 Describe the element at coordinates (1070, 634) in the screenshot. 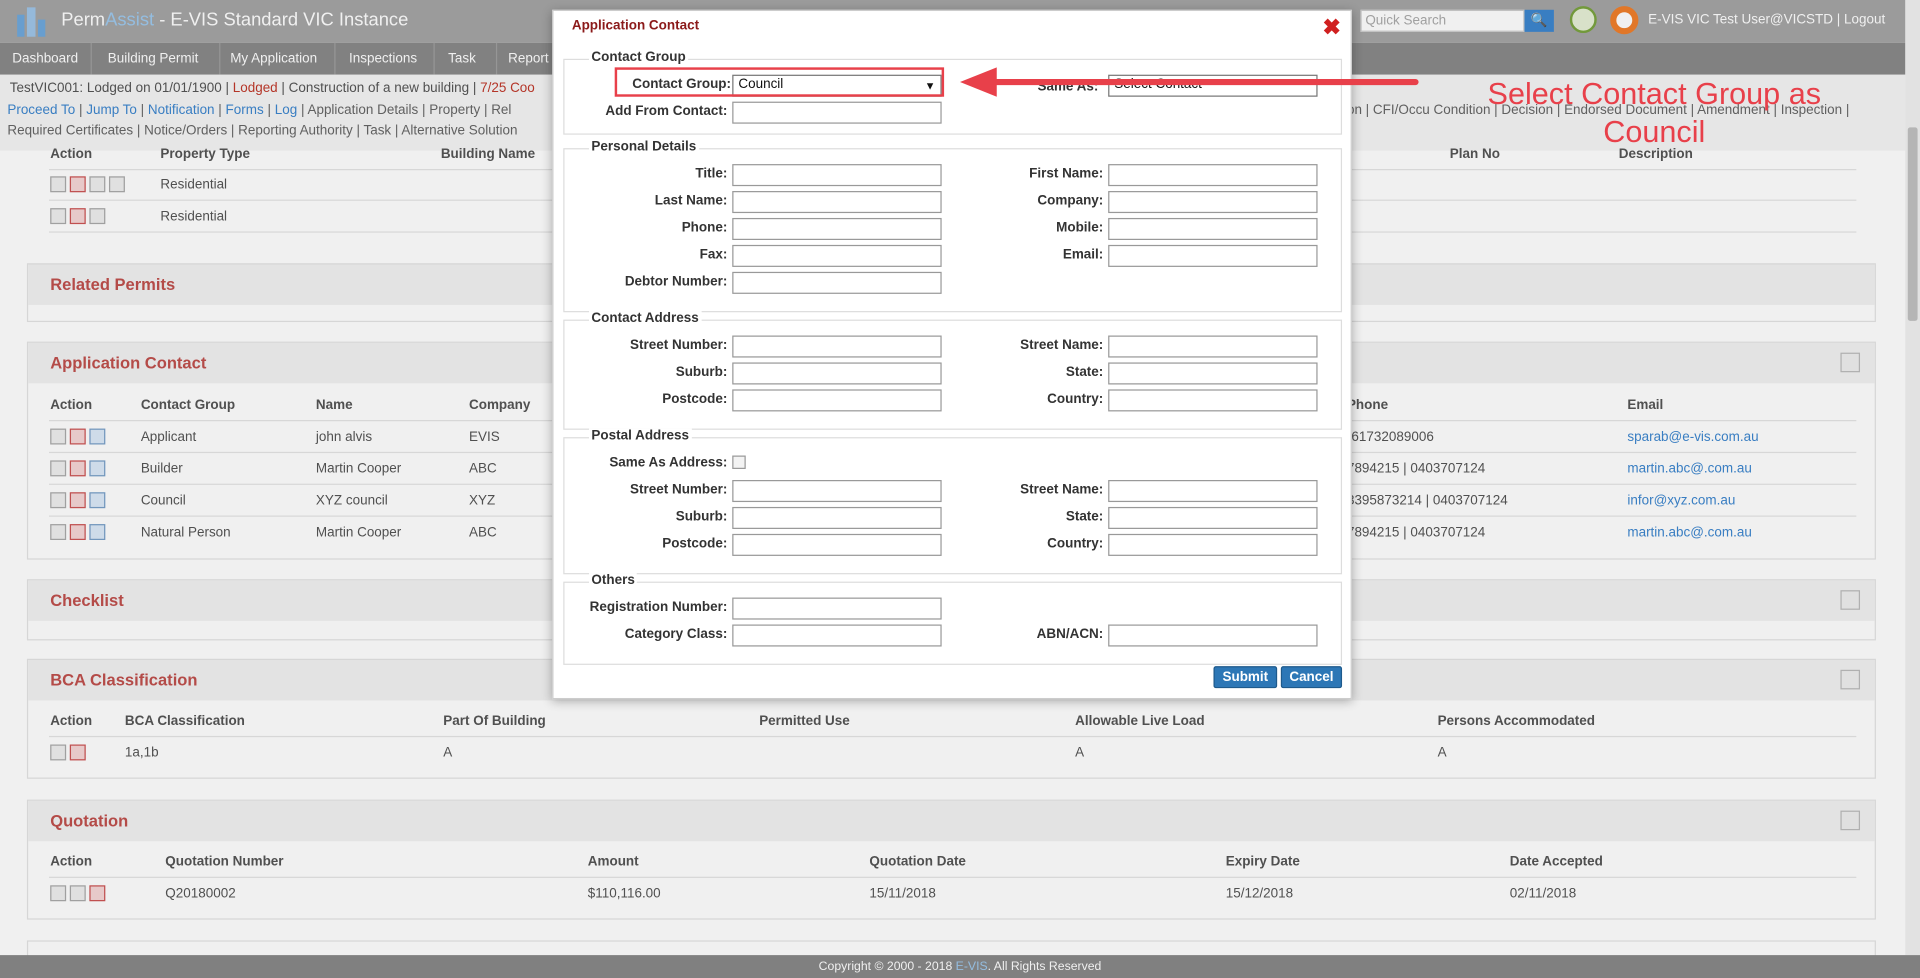

I see `abn-acn-label: ABN/ACN:` at that location.